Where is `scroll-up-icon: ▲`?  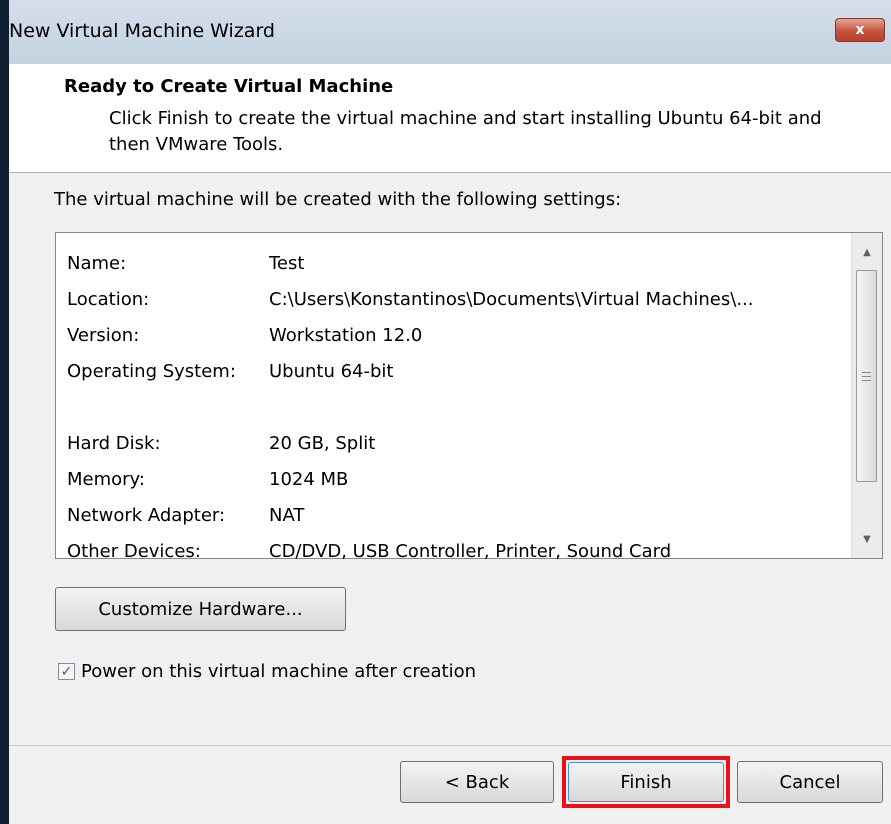 scroll-up-icon: ▲ is located at coordinates (867, 252).